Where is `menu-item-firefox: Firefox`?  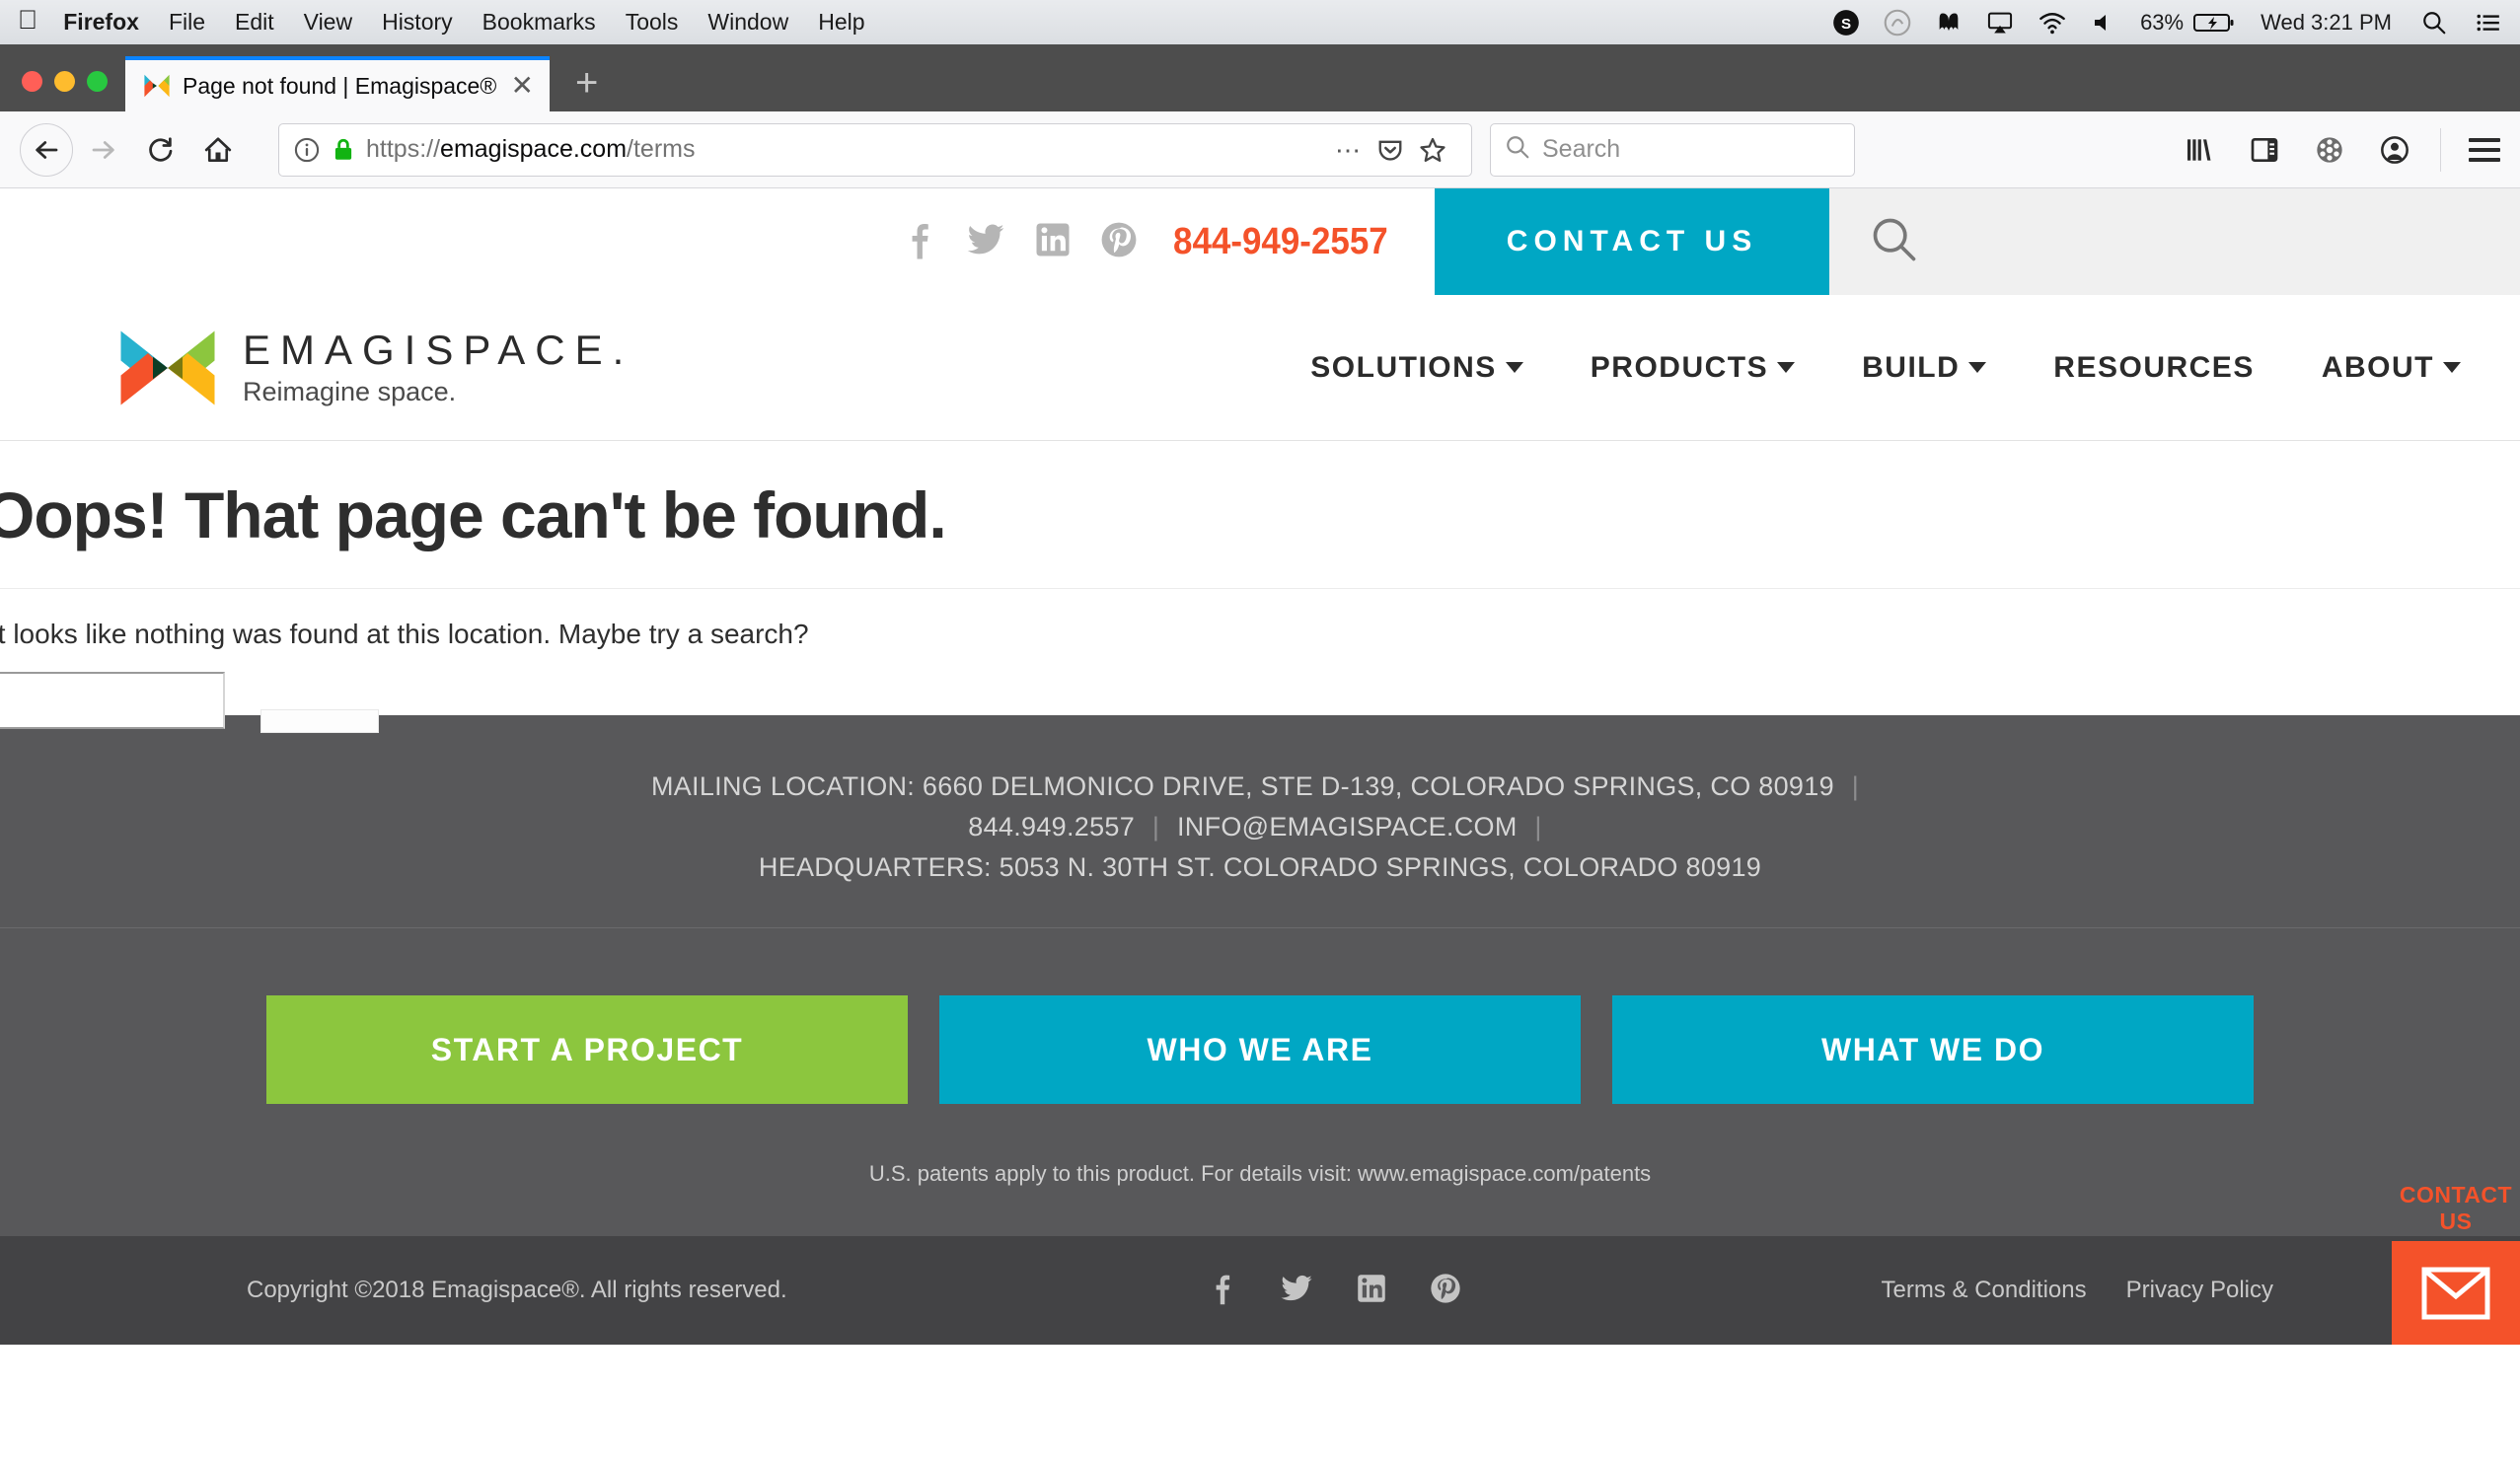 menu-item-firefox: Firefox is located at coordinates (101, 22).